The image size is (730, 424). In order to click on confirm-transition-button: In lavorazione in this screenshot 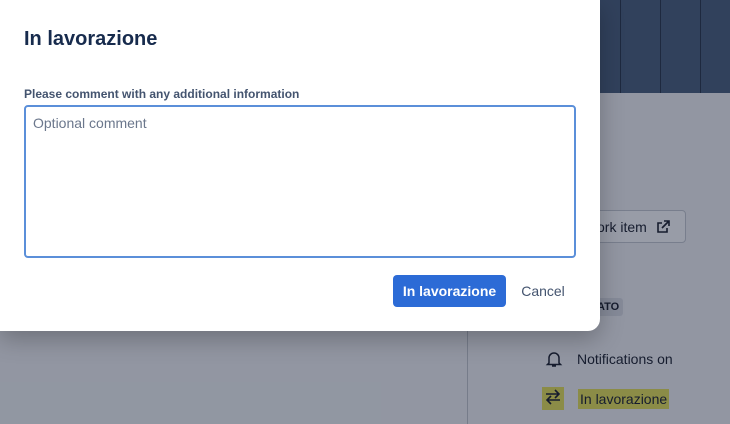, I will do `click(449, 291)`.